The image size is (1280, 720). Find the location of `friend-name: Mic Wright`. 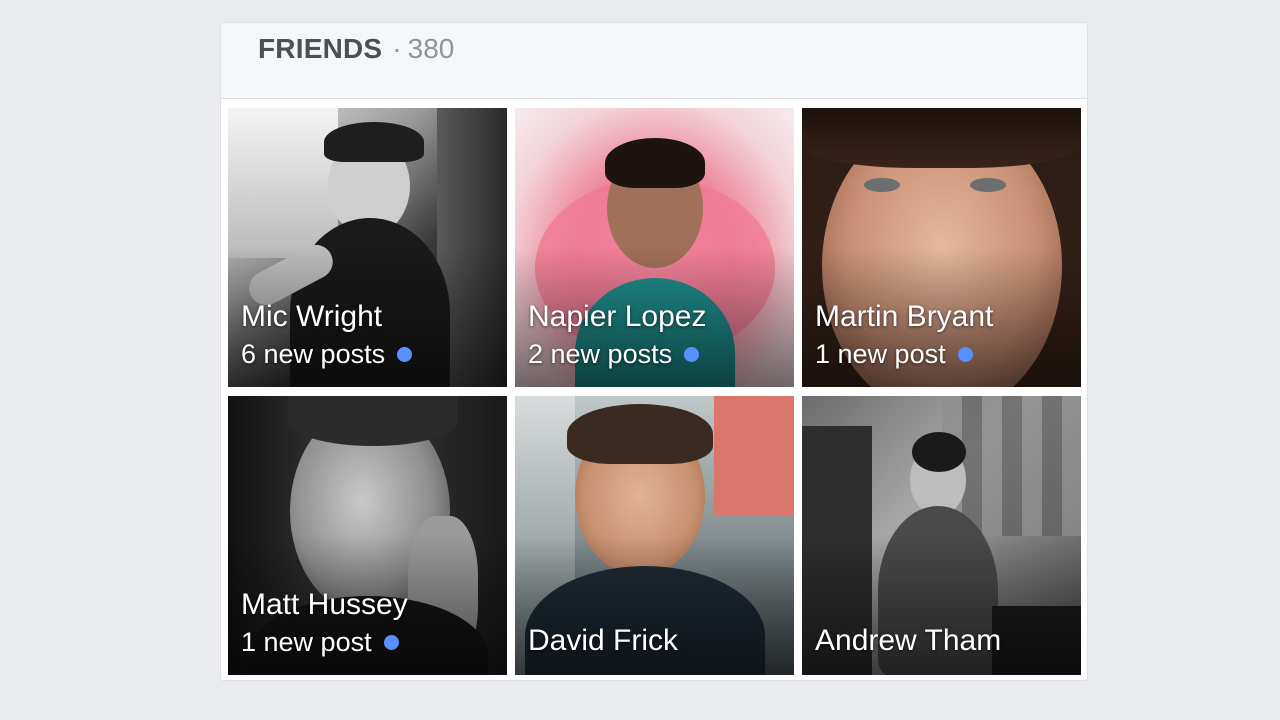

friend-name: Mic Wright is located at coordinates (369, 317).